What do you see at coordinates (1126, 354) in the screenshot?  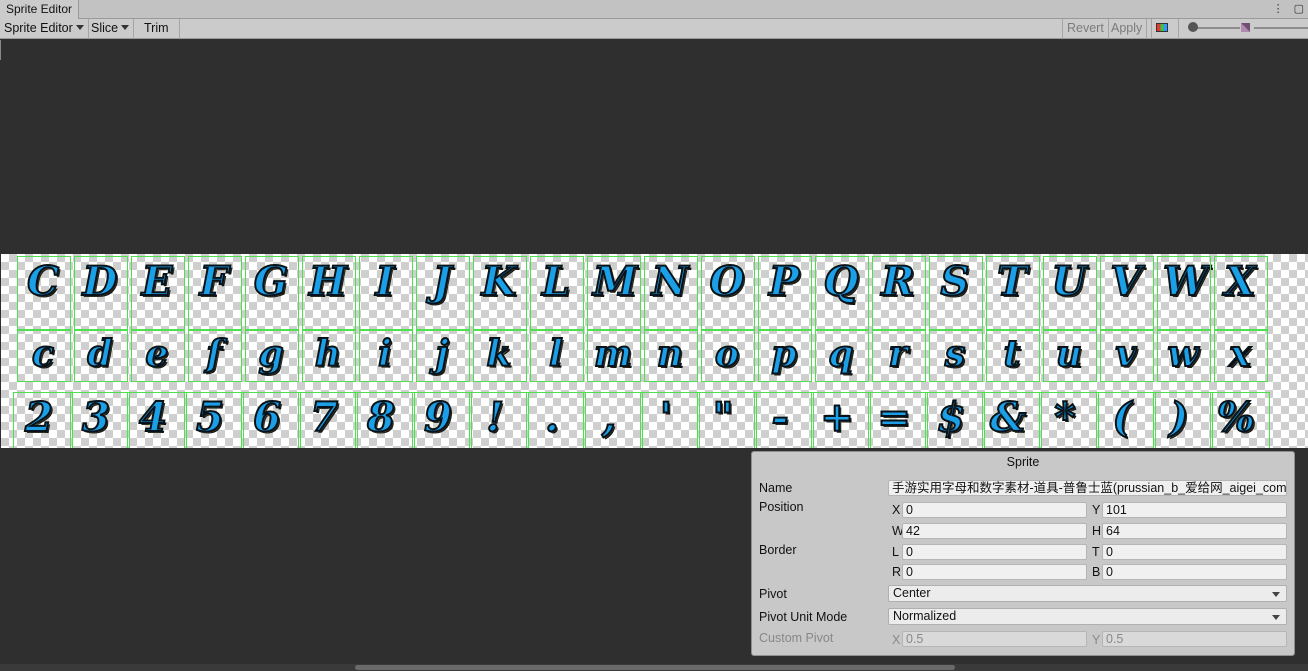 I see `sprite-glyph: v` at bounding box center [1126, 354].